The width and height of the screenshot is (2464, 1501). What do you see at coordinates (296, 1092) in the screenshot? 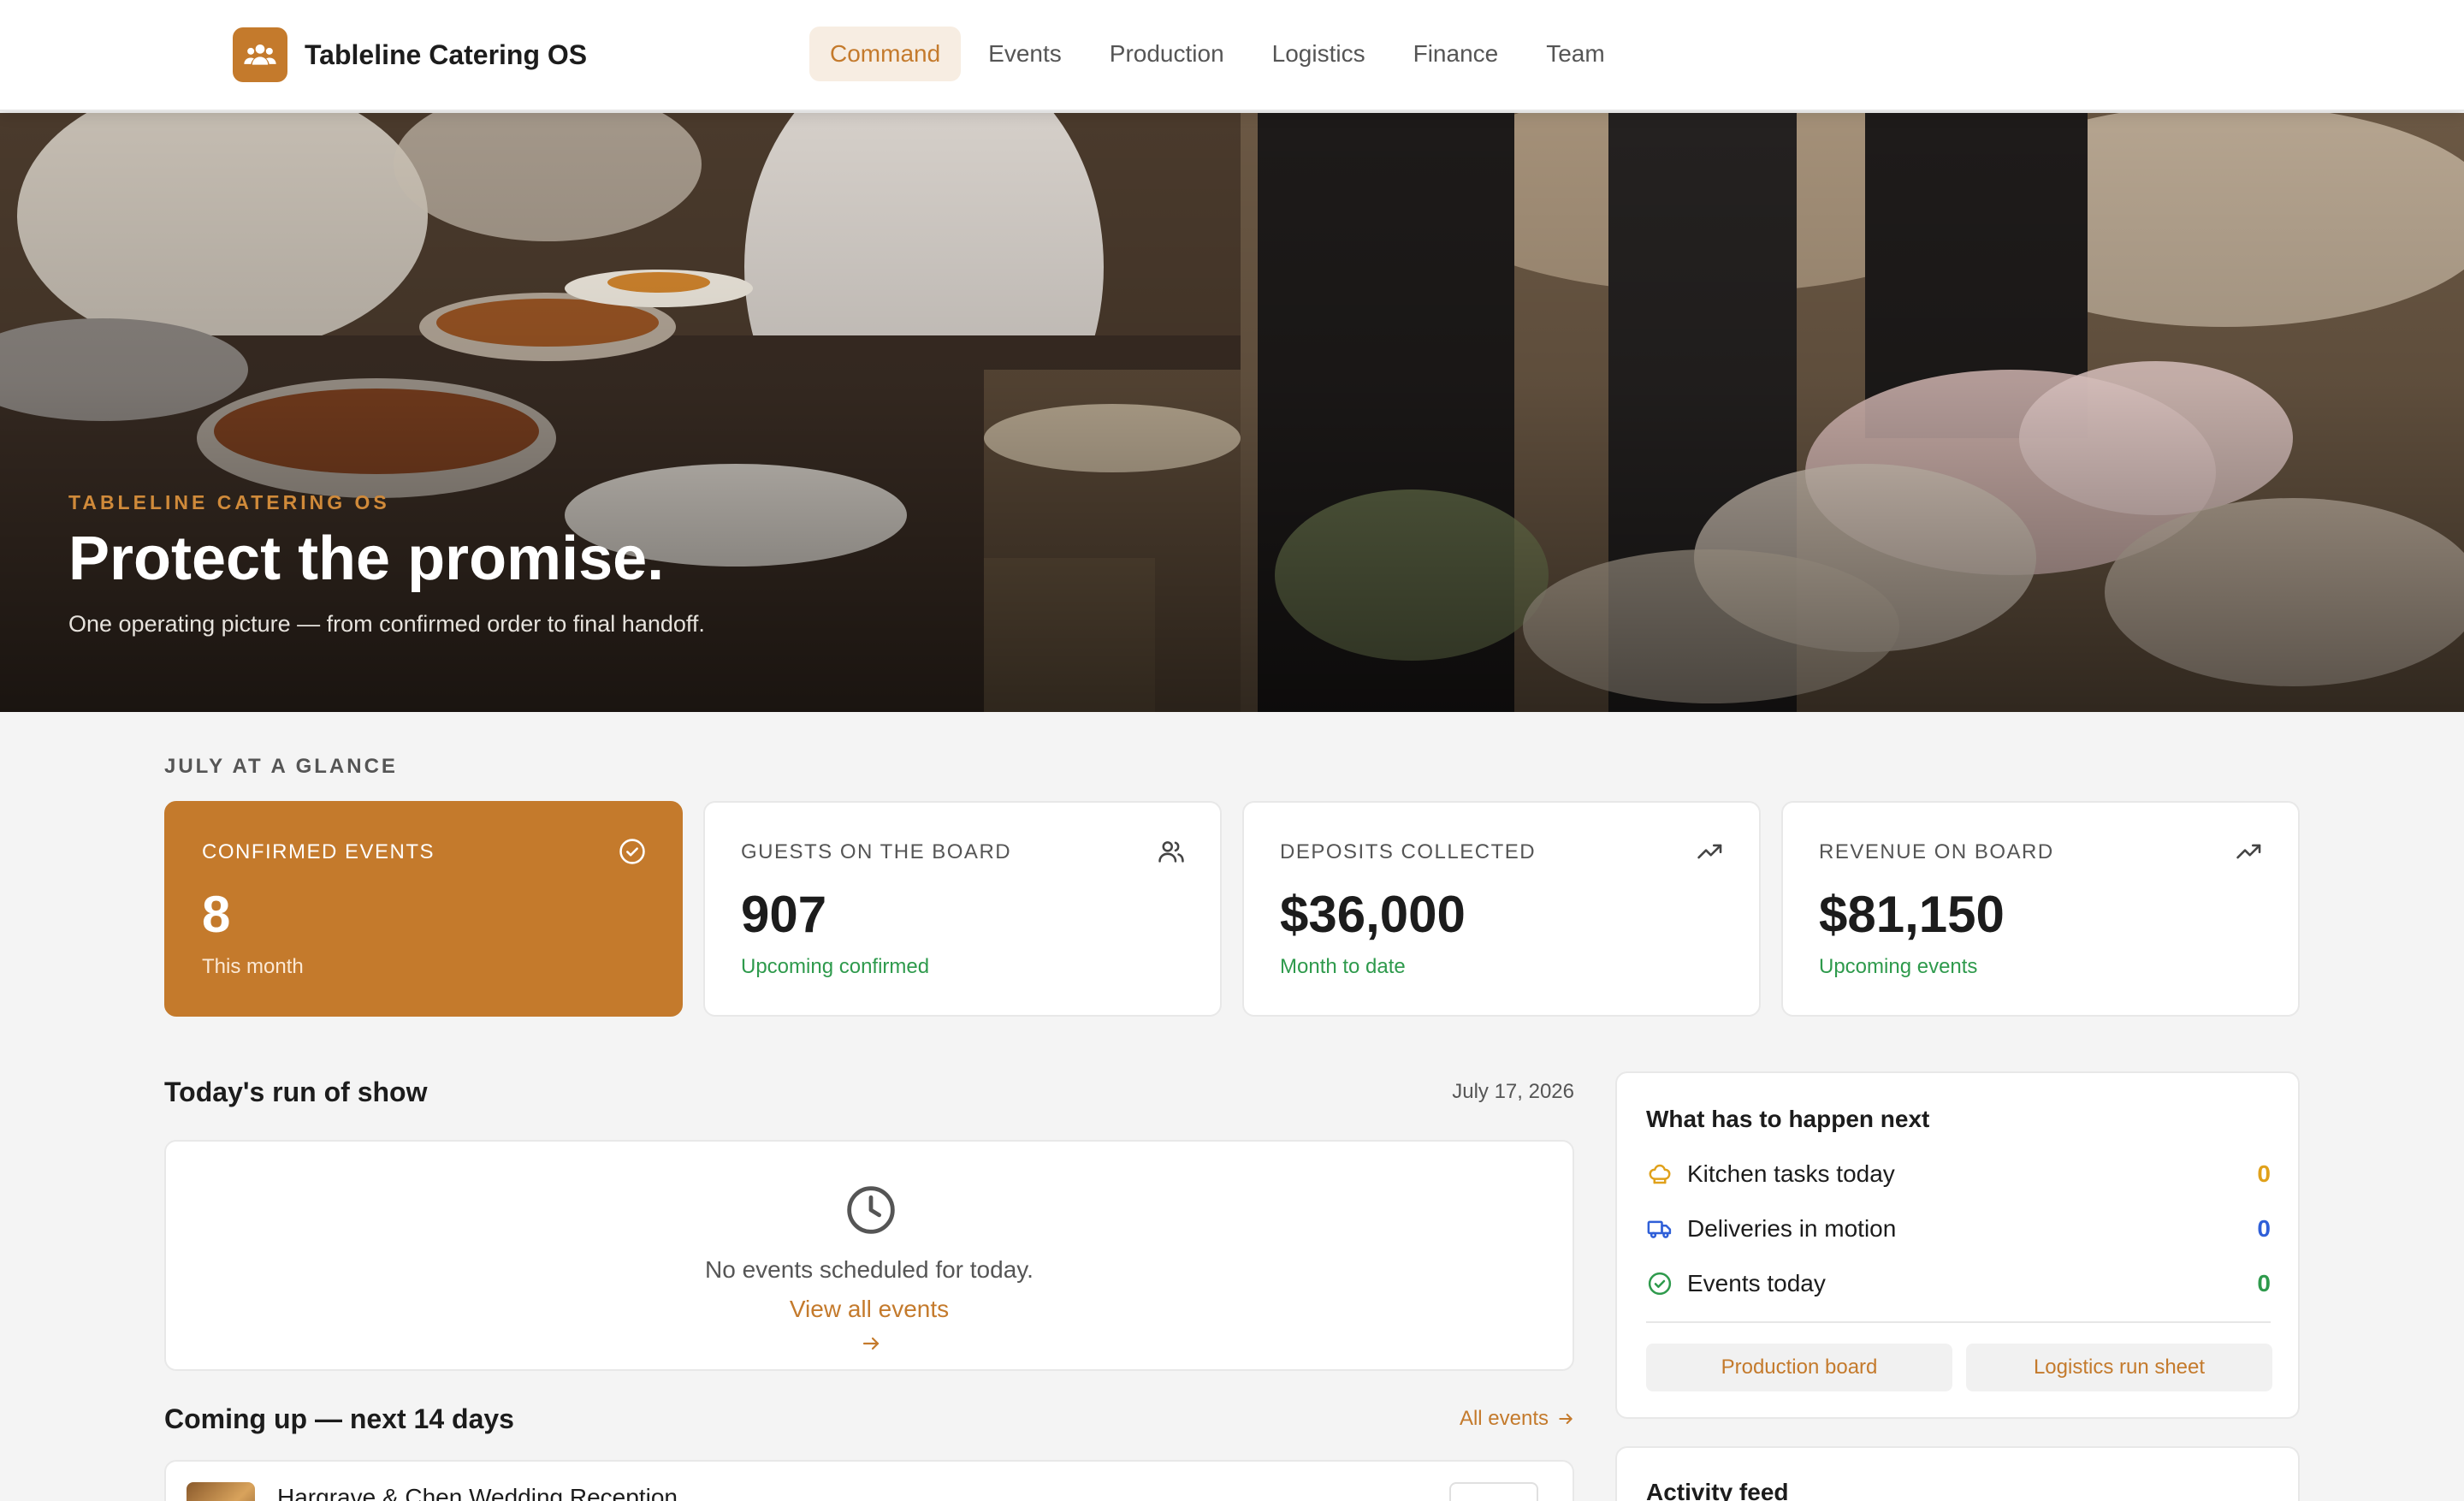
I see `run-of-show-title: Today's run of show` at bounding box center [296, 1092].